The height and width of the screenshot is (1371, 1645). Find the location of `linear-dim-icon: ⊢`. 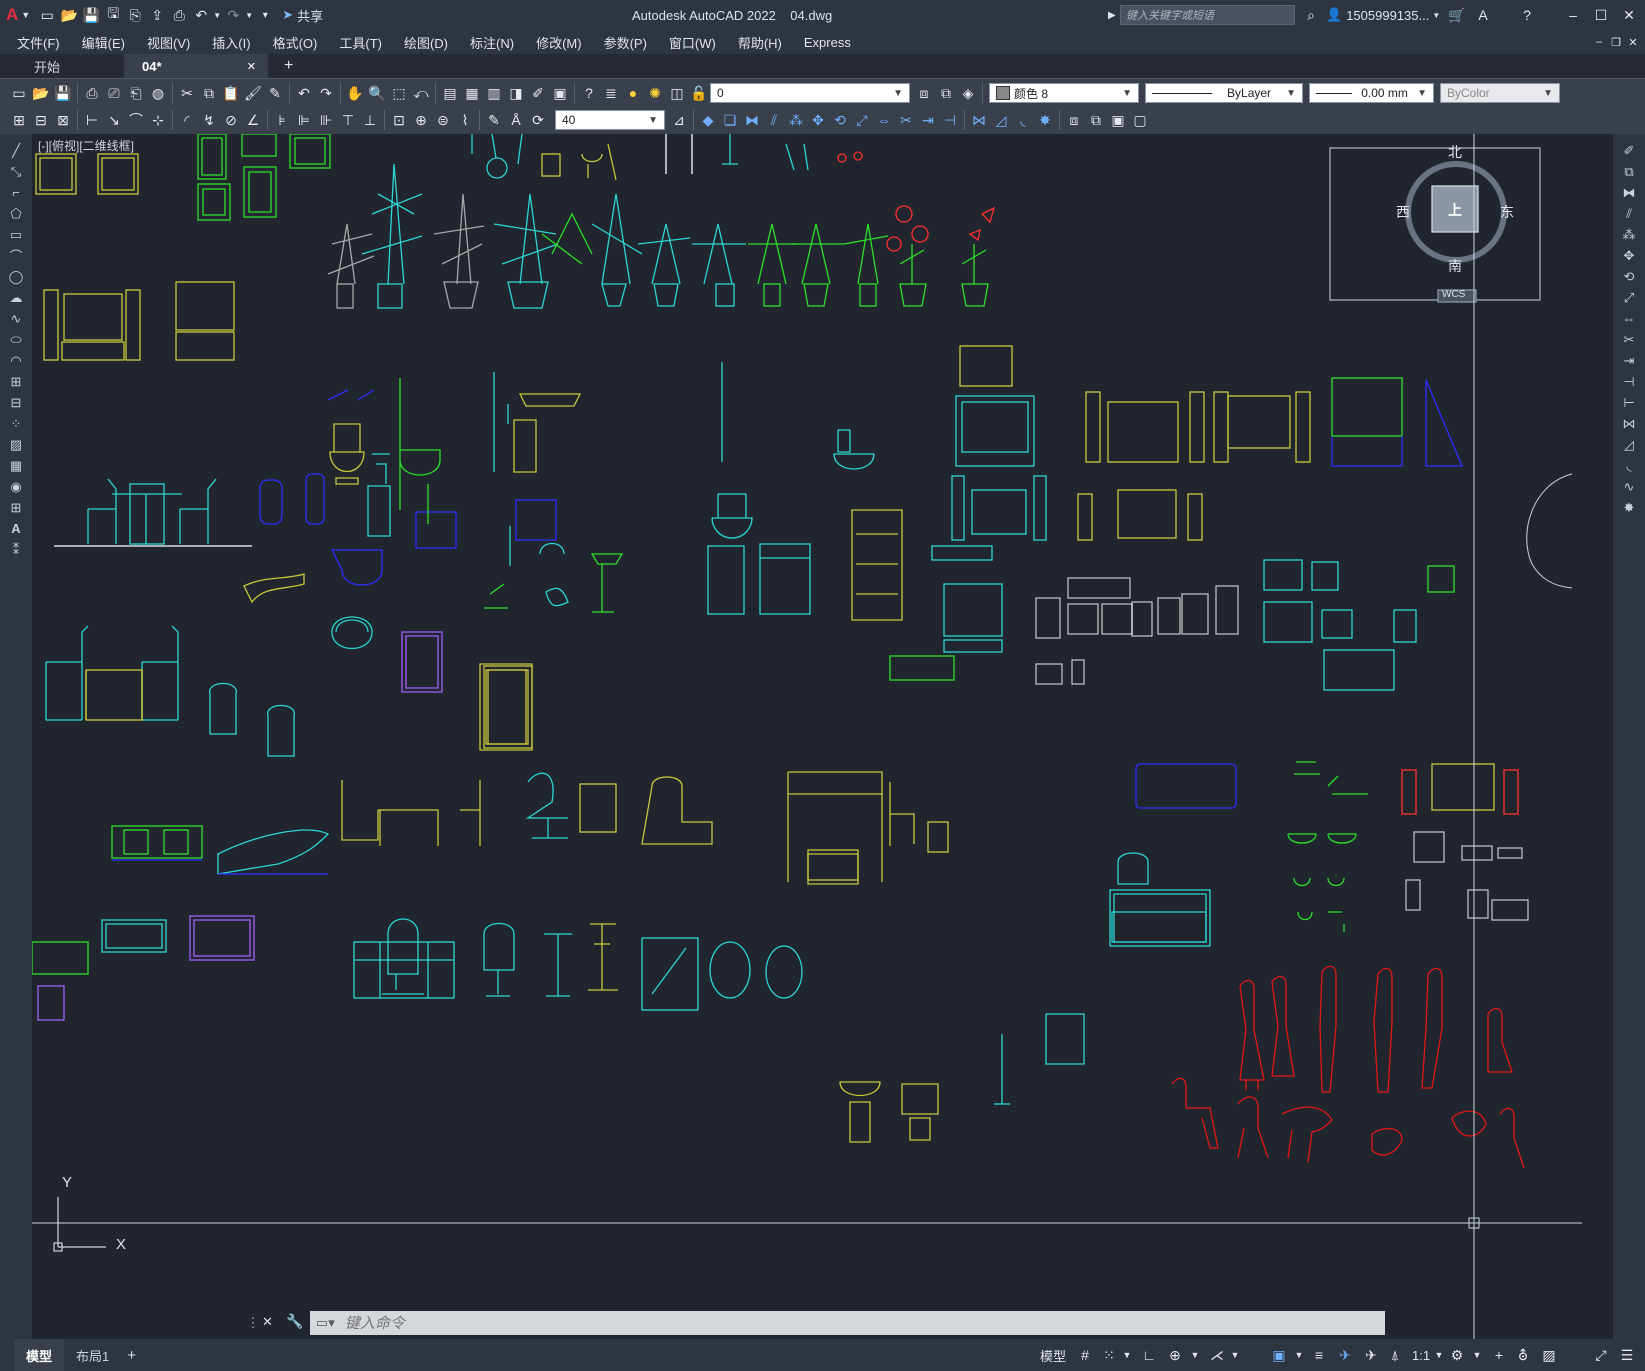

linear-dim-icon: ⊢ is located at coordinates (92, 120).